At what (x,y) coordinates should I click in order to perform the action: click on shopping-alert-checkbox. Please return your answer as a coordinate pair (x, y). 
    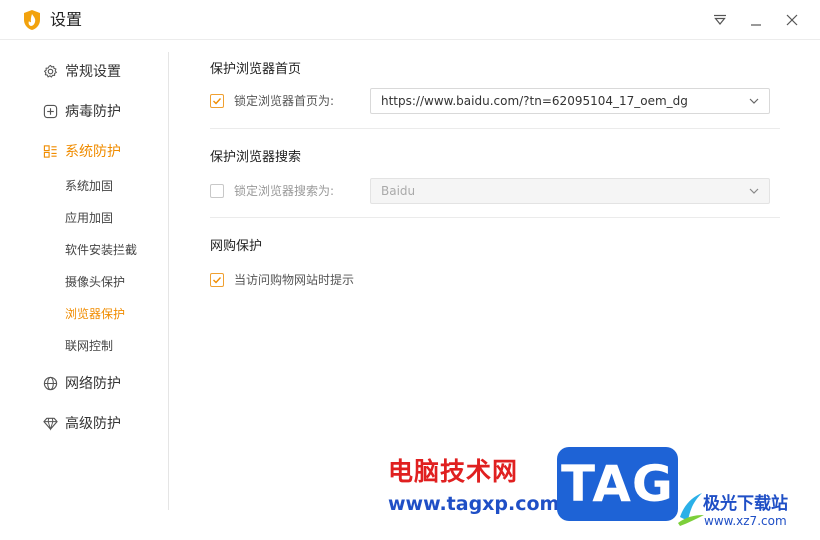
    Looking at the image, I should click on (217, 280).